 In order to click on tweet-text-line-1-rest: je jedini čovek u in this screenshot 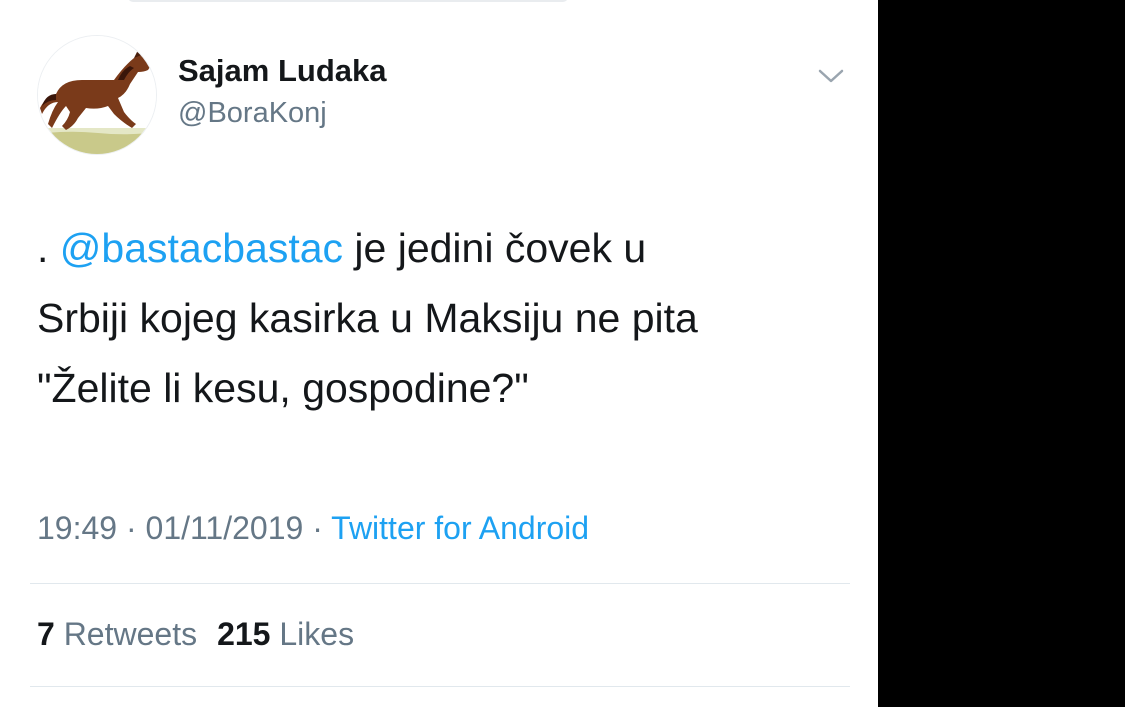, I will do `click(495, 248)`.